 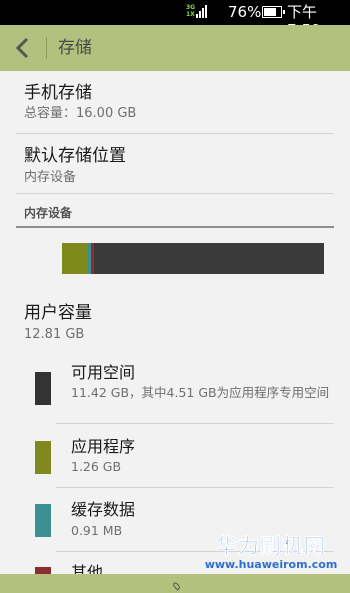 I want to click on default-location-value: 内存设备, so click(x=50, y=177).